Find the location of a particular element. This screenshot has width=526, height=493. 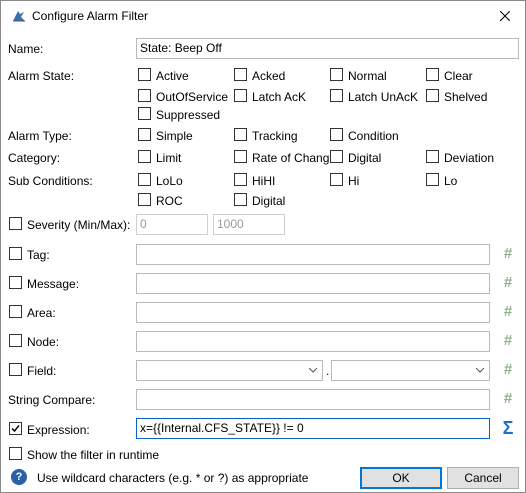

alarm-type-tracking-label: Tracking is located at coordinates (275, 136).